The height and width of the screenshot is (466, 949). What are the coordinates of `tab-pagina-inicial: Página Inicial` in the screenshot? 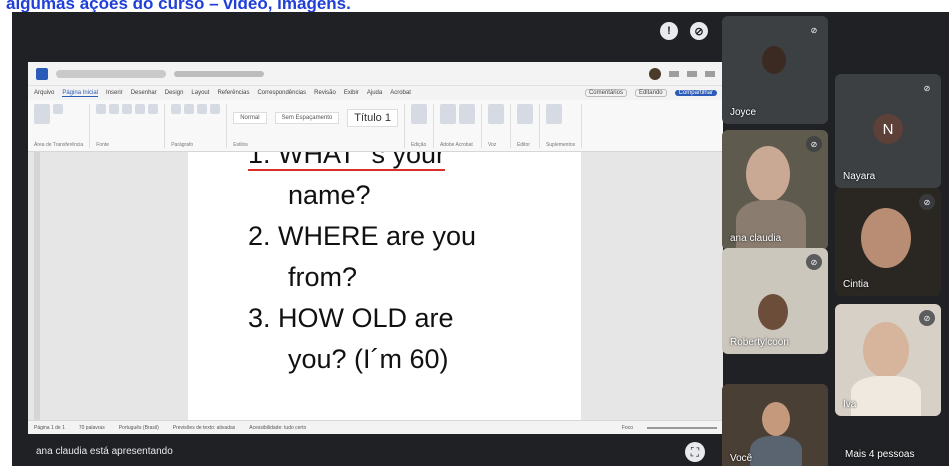 It's located at (80, 93).